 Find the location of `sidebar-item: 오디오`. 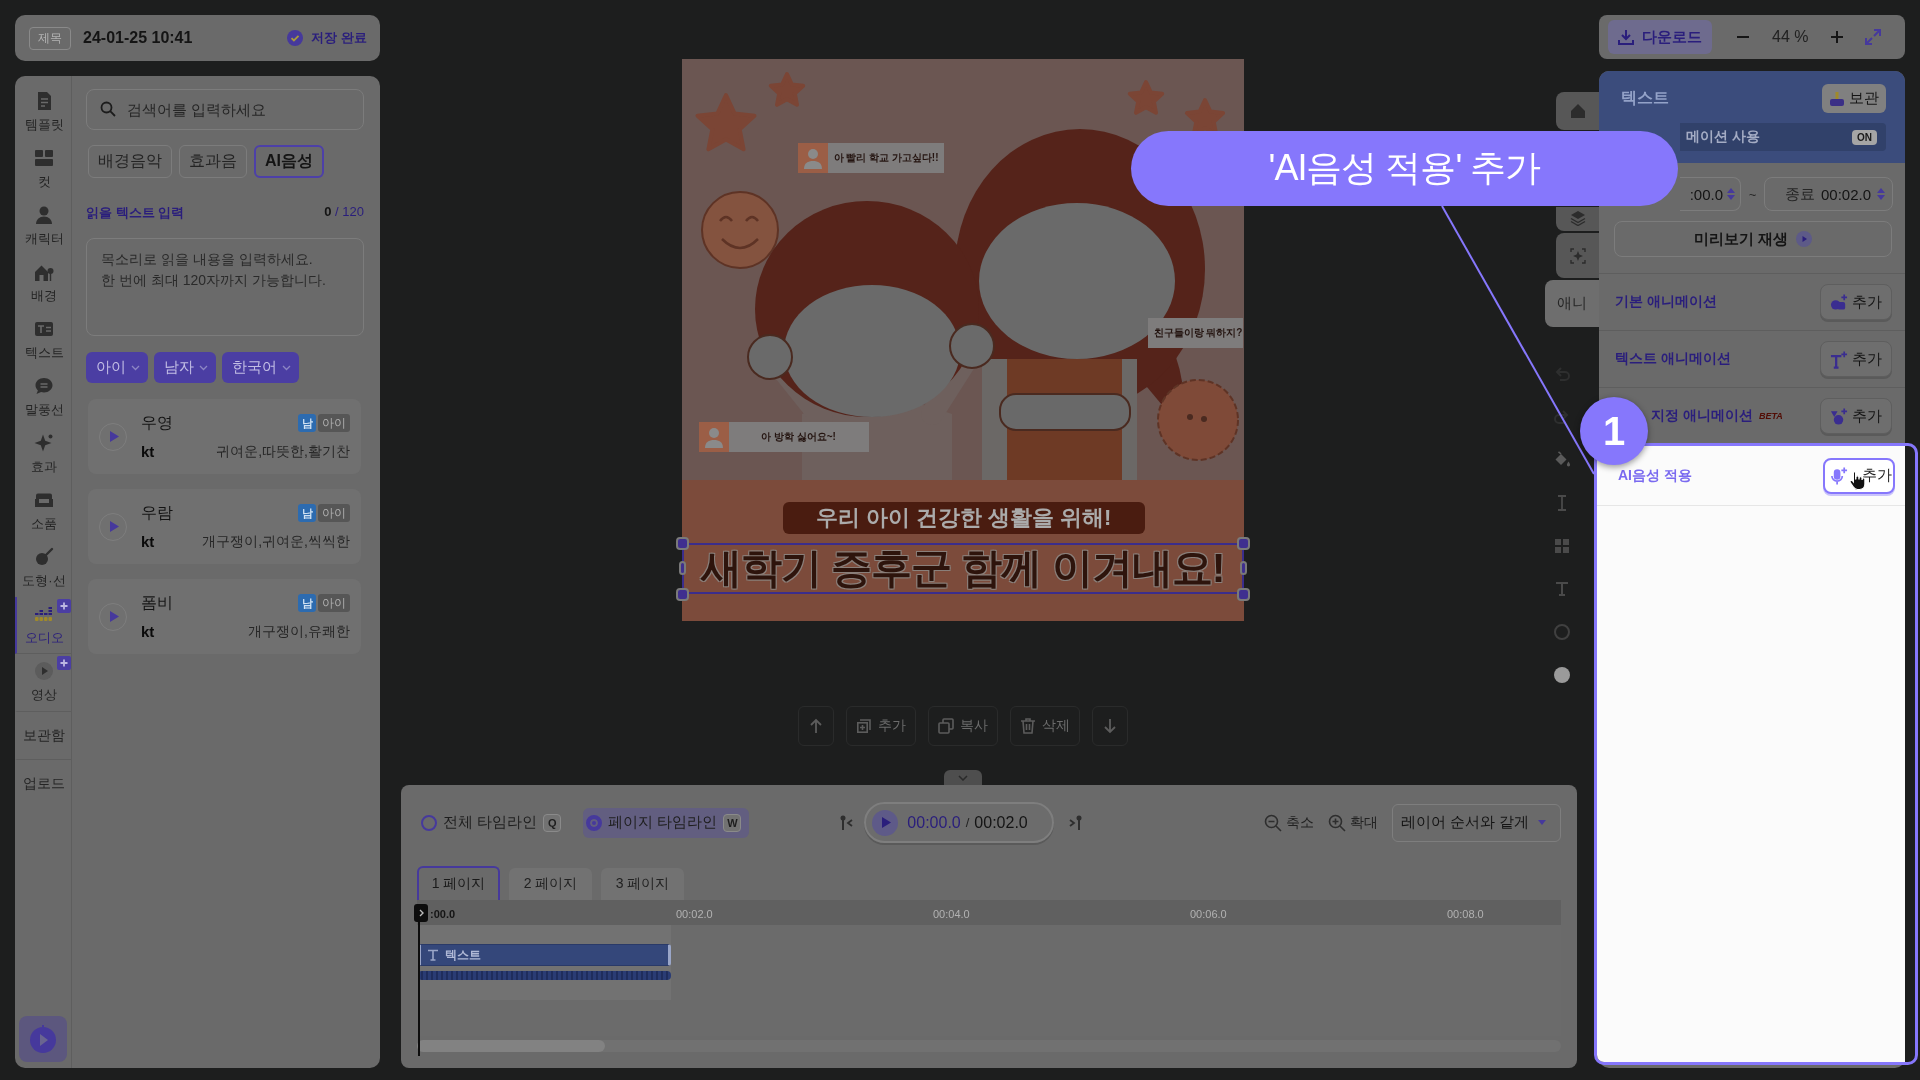

sidebar-item: 오디오 is located at coordinates (43, 625).